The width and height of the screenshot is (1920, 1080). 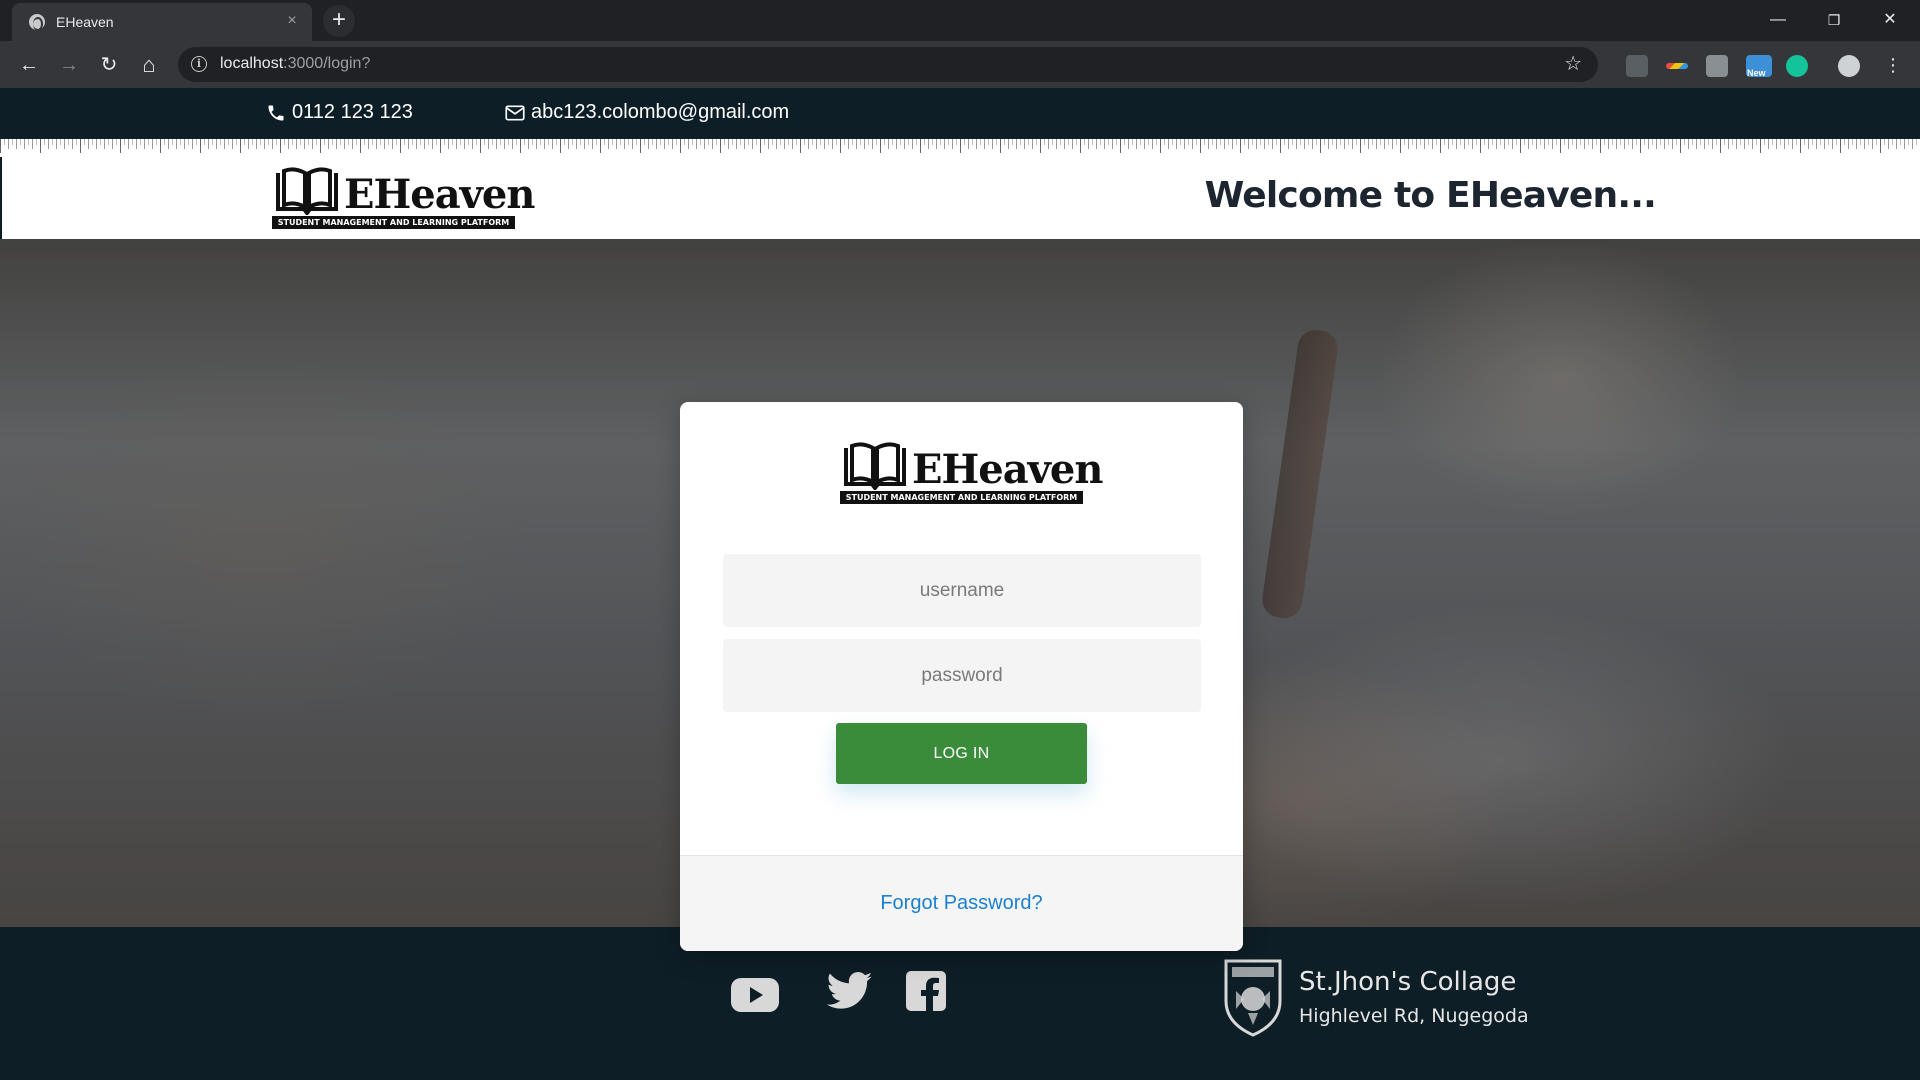 What do you see at coordinates (1414, 1016) in the screenshot?
I see `school-address: Highlevel Rd, Nugegoda` at bounding box center [1414, 1016].